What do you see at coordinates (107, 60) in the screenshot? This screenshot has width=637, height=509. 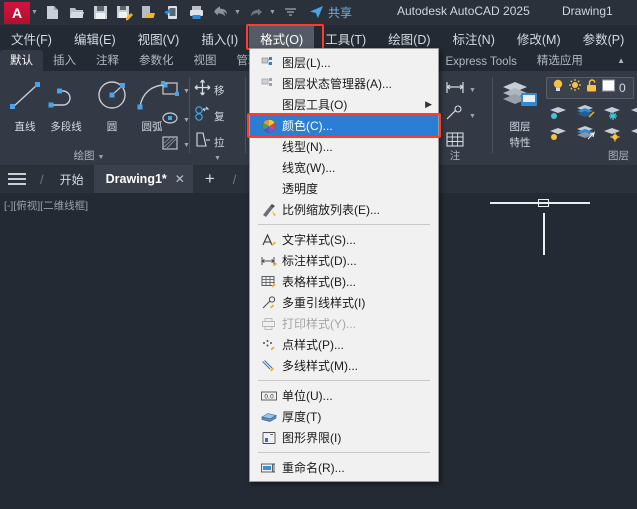 I see `ribbon-tab-annotate: 注释` at bounding box center [107, 60].